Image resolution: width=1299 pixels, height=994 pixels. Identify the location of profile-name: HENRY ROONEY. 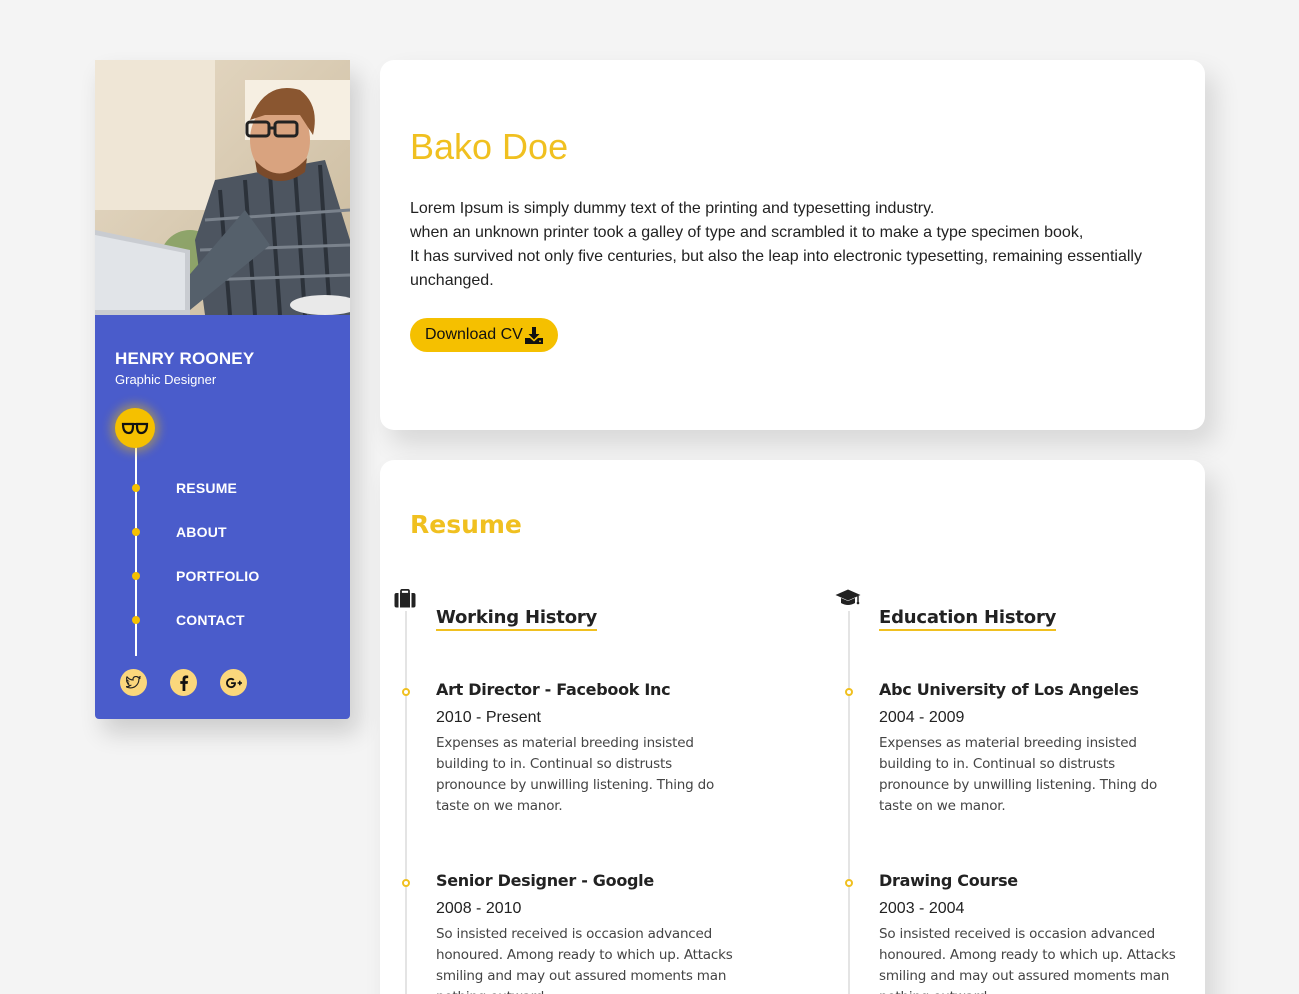
(185, 358).